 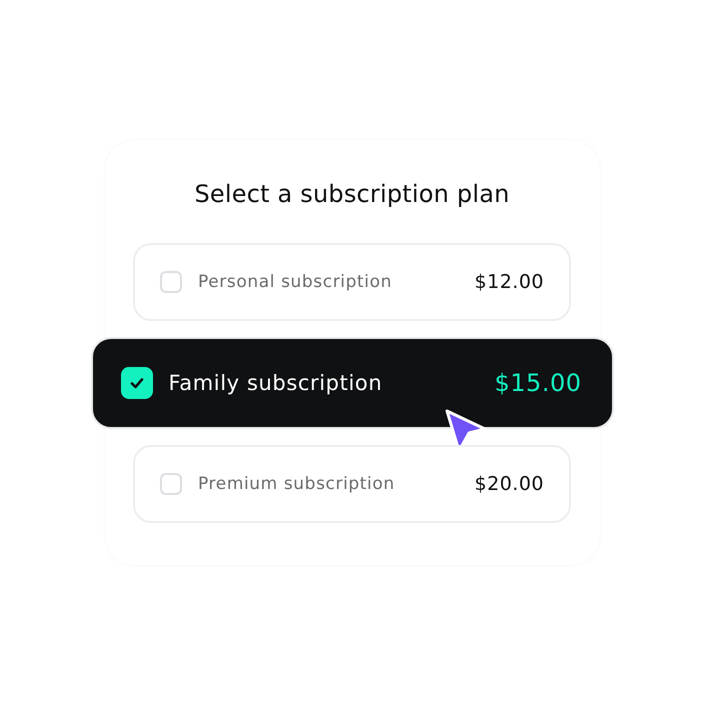 I want to click on plan-name: Premium subscription, so click(x=296, y=484).